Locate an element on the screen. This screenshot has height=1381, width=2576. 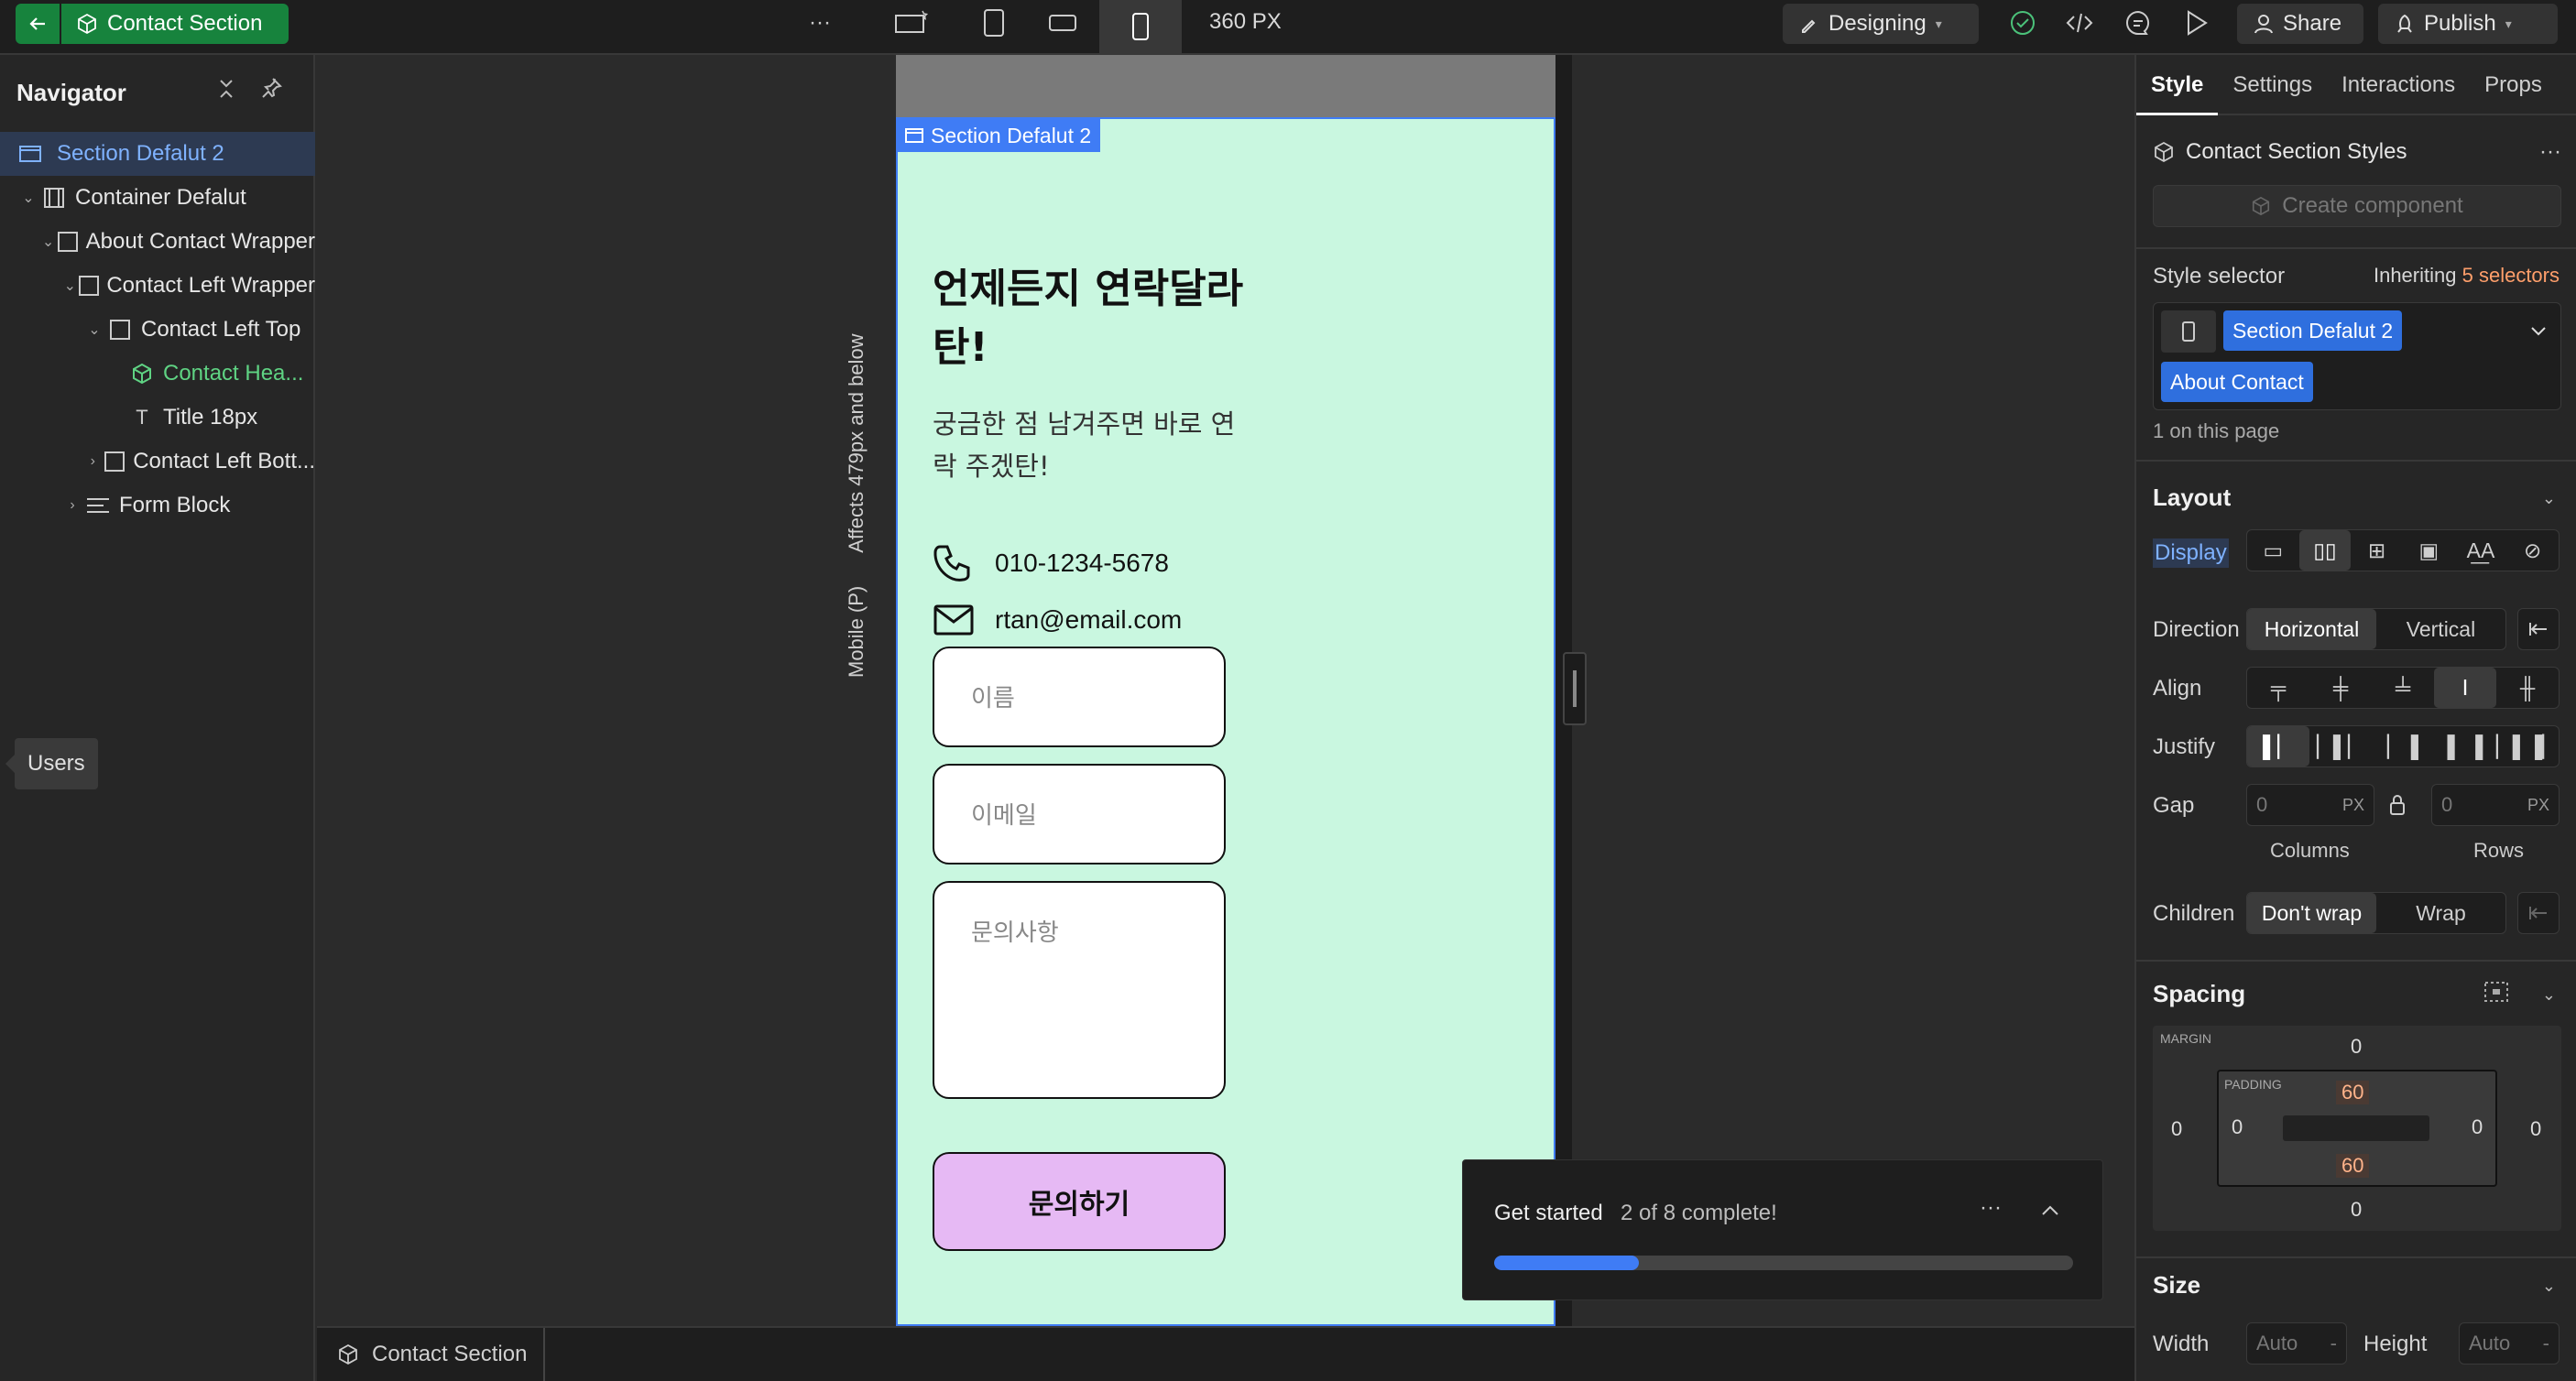
gap-columns-input: 0 PX is located at coordinates (2310, 805).